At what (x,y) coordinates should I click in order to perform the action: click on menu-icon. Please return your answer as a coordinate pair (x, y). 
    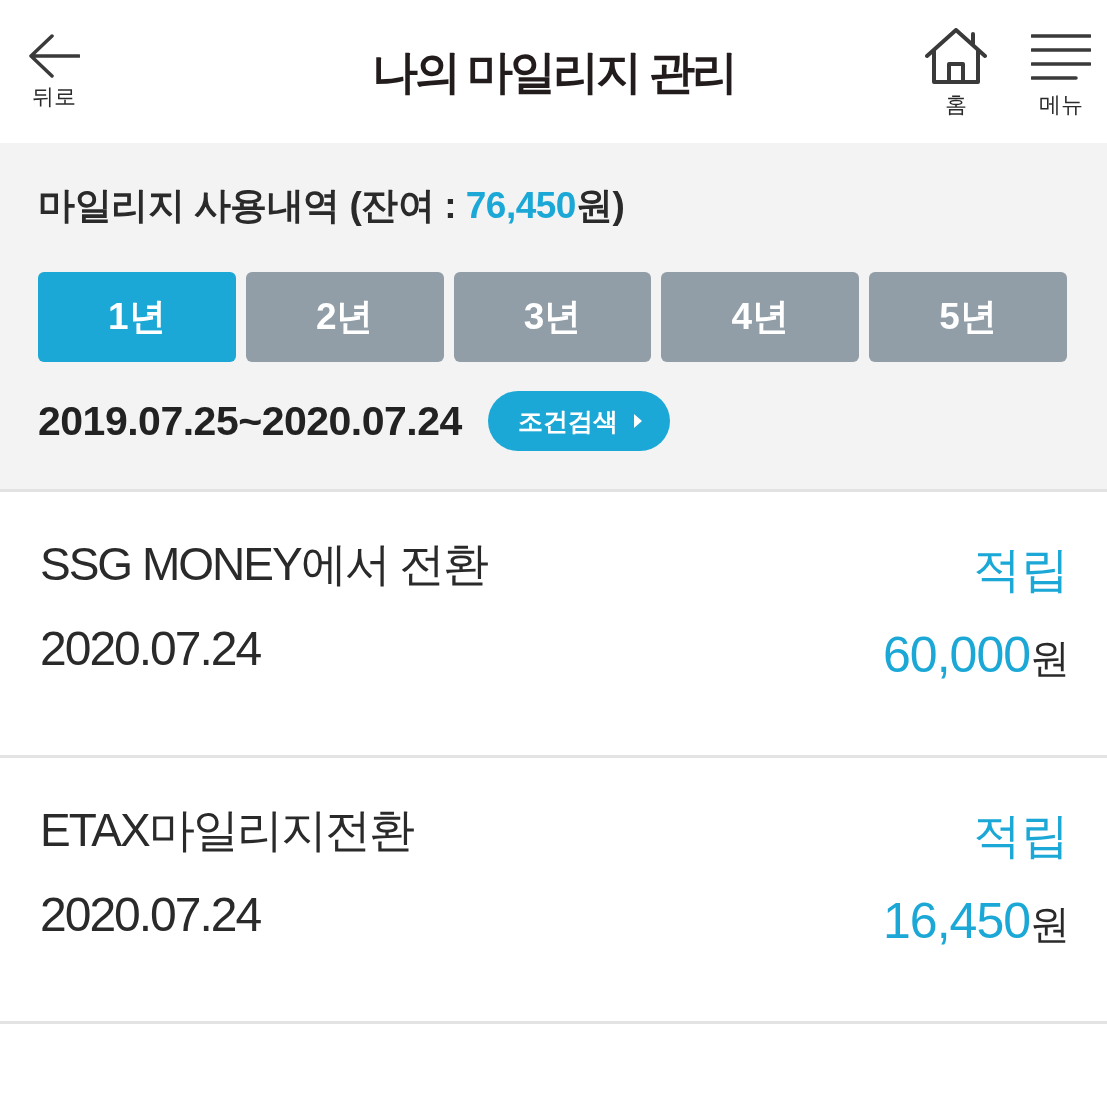
    Looking at the image, I should click on (1061, 57).